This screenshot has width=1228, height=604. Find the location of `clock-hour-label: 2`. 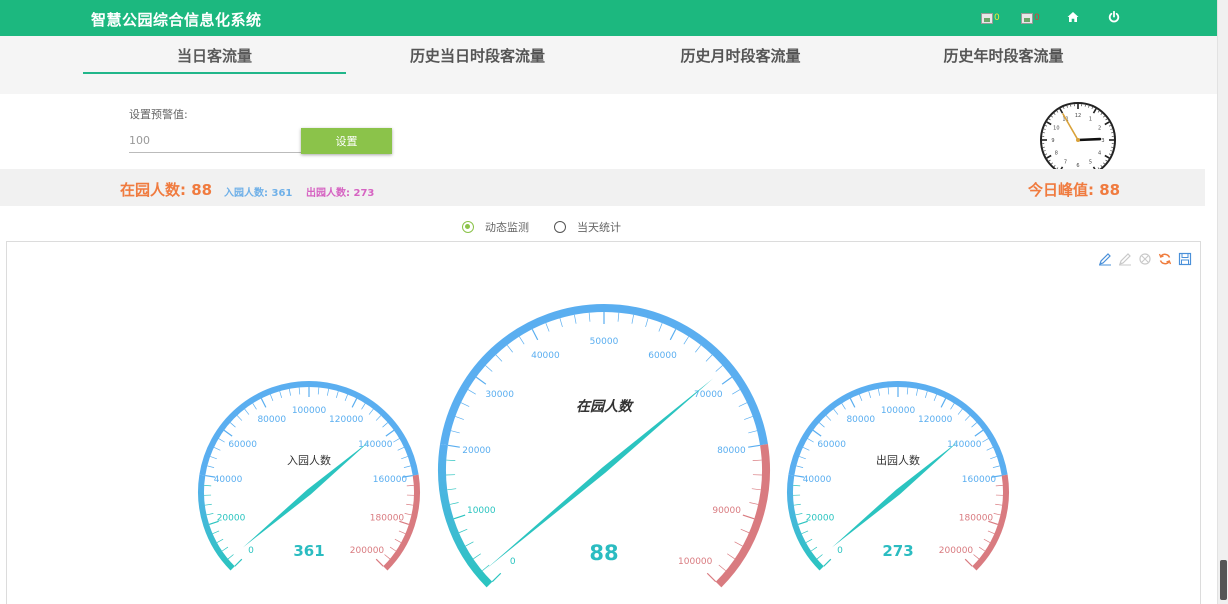

clock-hour-label: 2 is located at coordinates (1099, 129).